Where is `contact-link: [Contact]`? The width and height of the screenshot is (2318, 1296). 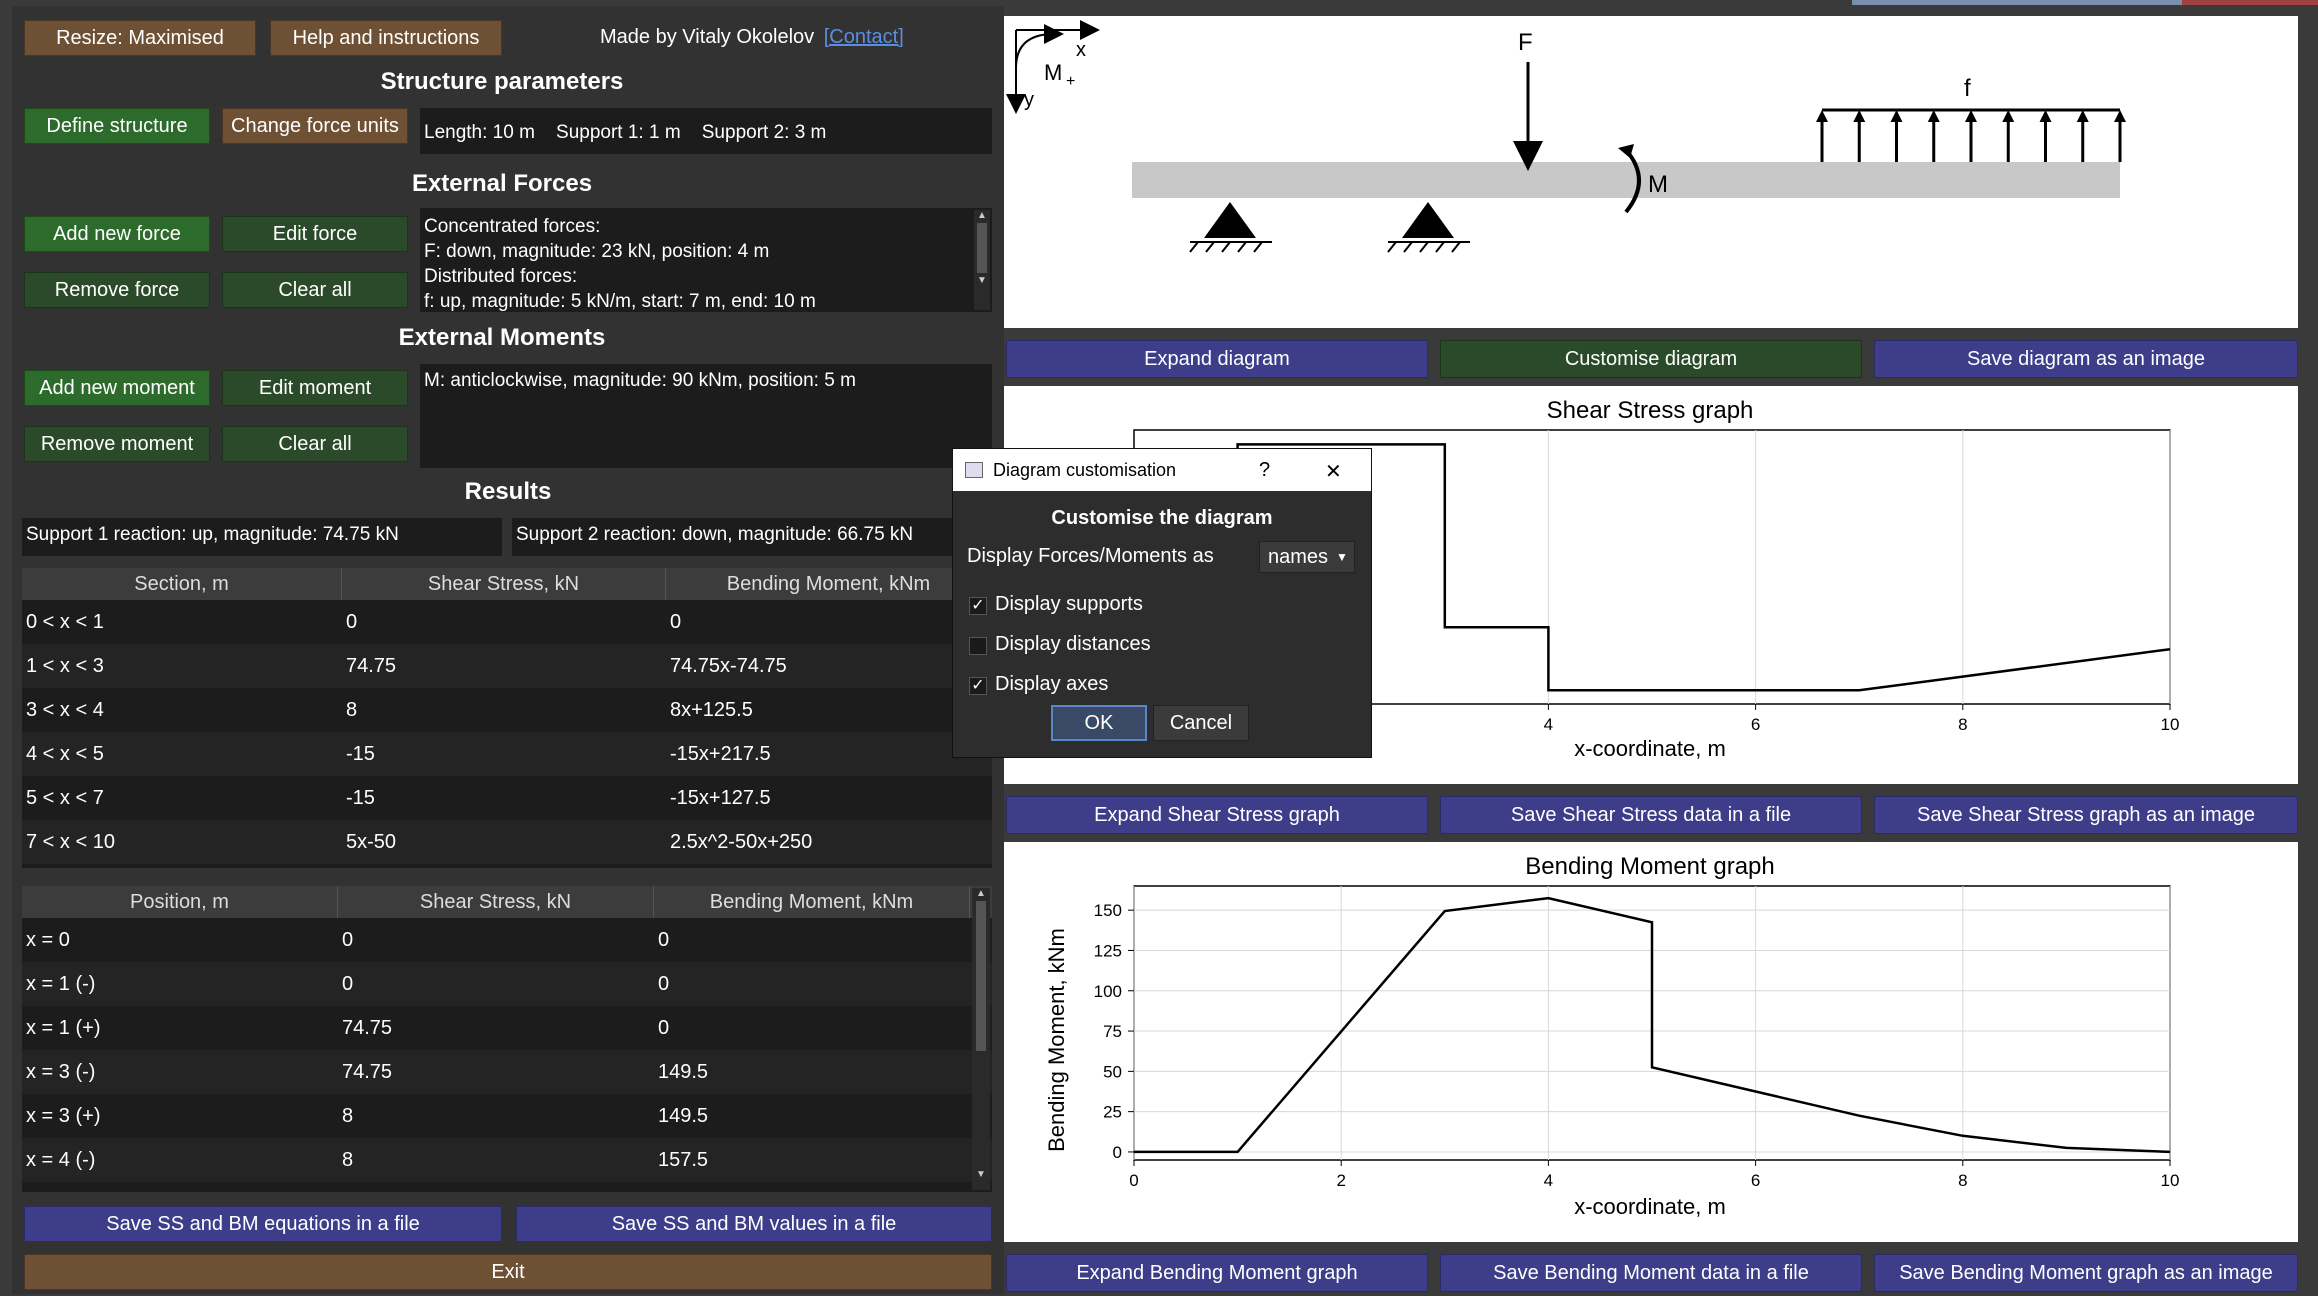 contact-link: [Contact] is located at coordinates (864, 37).